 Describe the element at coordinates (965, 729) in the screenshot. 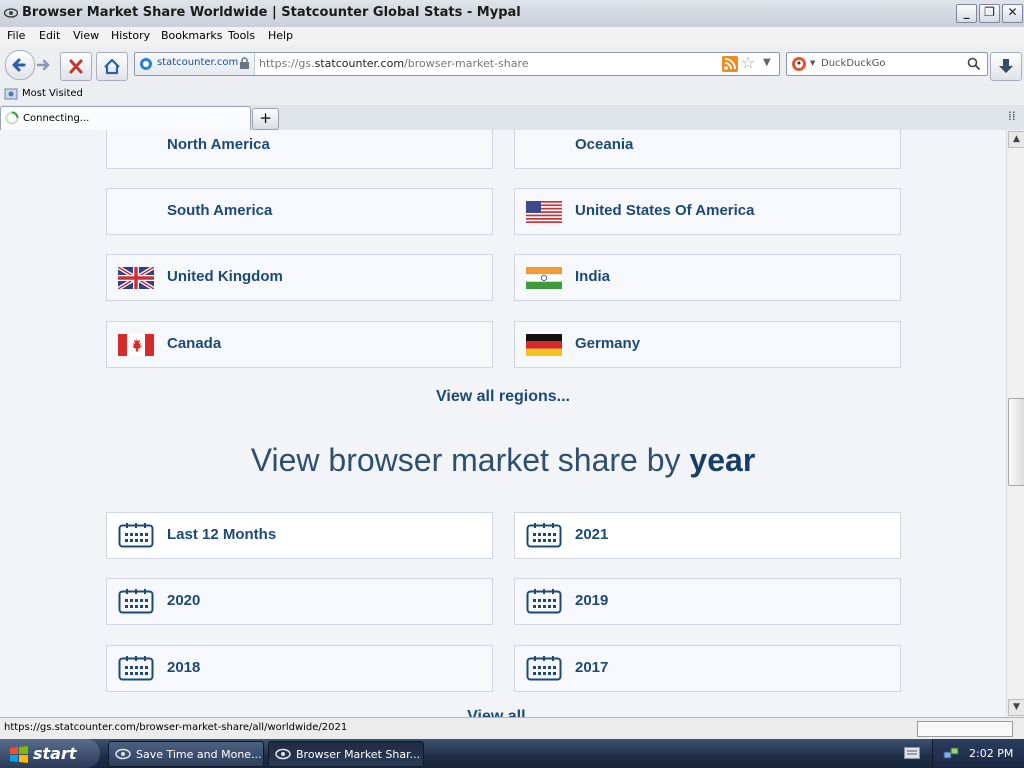

I see `loading-progress-bar` at that location.